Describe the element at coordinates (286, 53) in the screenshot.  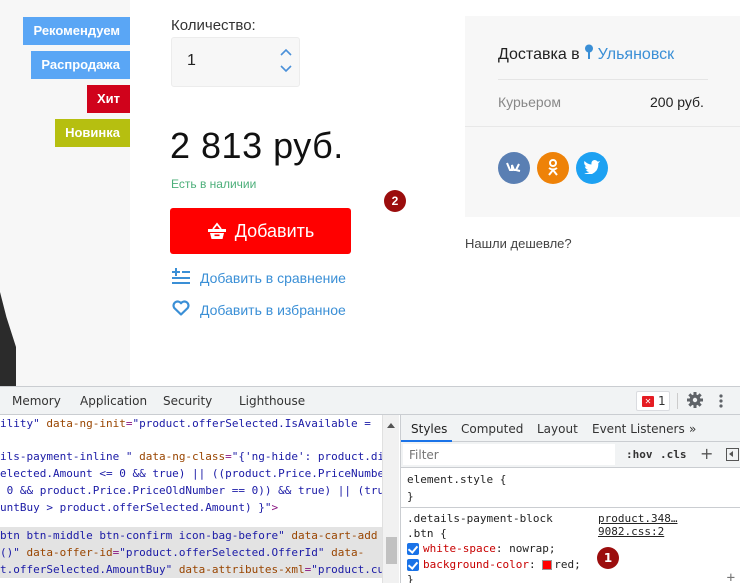
I see `chevron-up-icon` at that location.